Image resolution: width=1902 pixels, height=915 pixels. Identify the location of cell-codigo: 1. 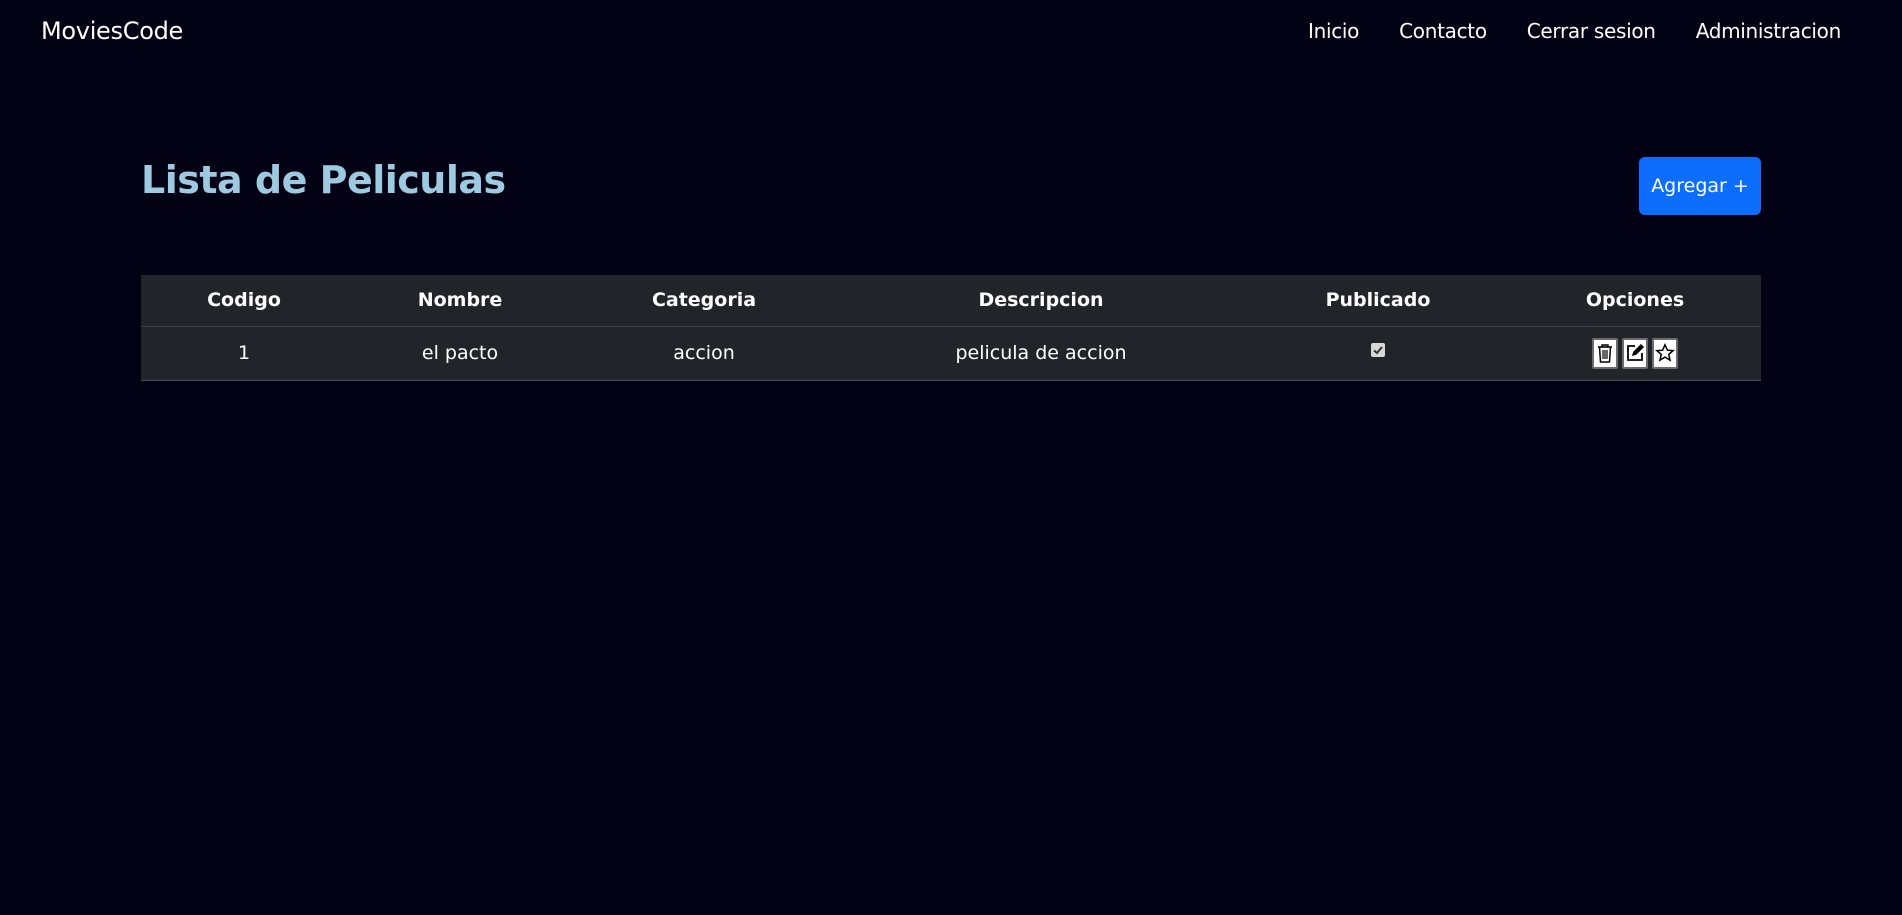
(244, 353).